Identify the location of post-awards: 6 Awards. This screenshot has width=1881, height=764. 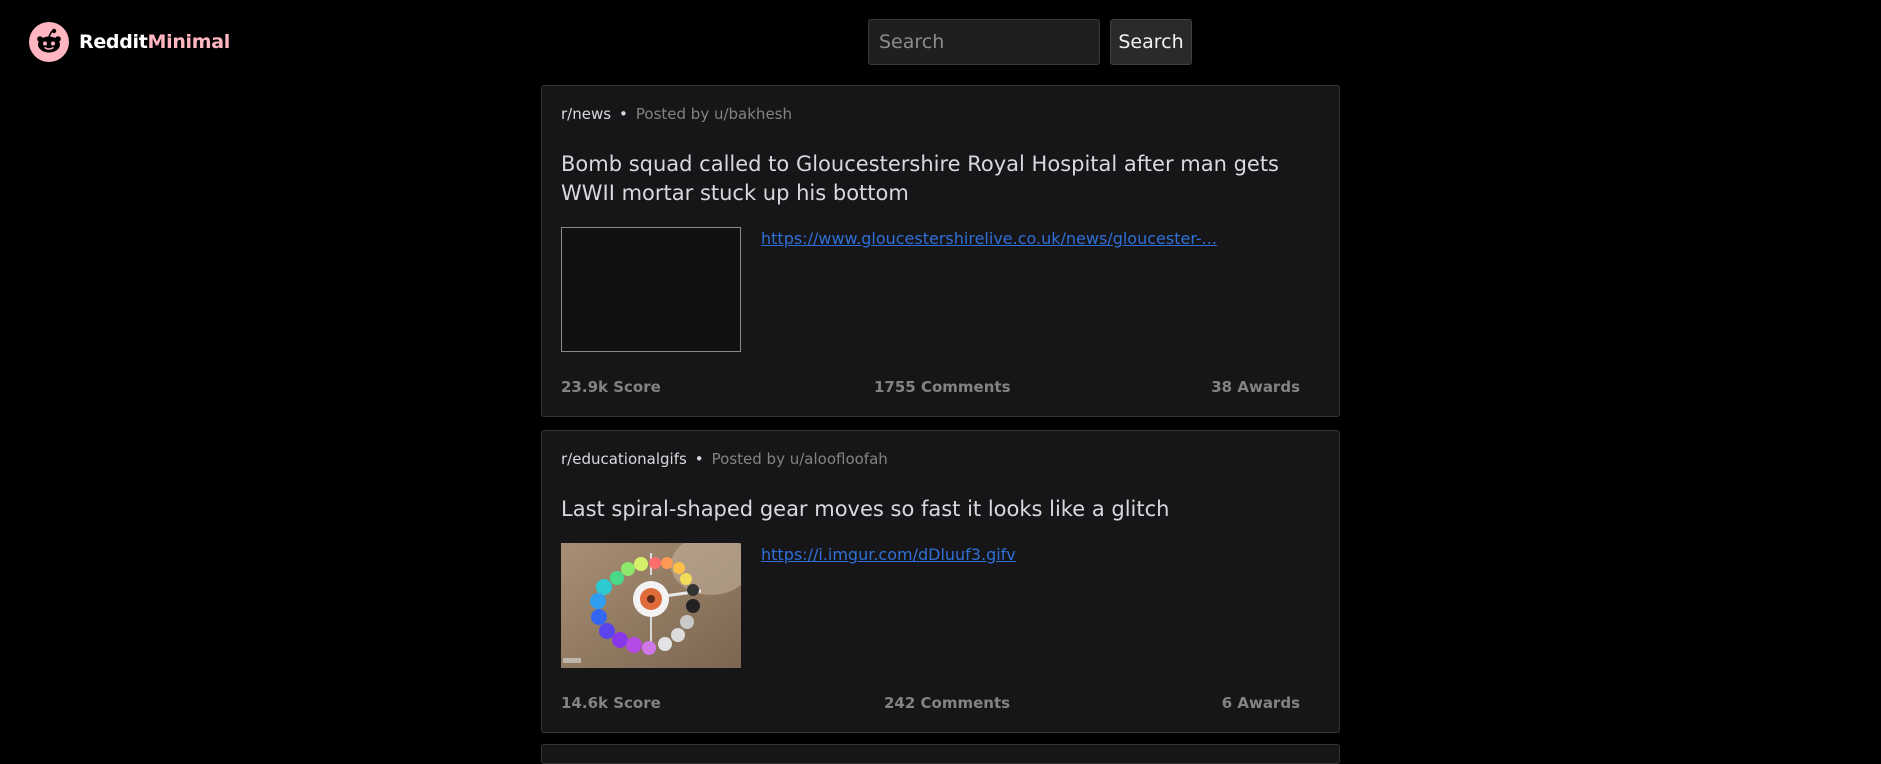
(1260, 703).